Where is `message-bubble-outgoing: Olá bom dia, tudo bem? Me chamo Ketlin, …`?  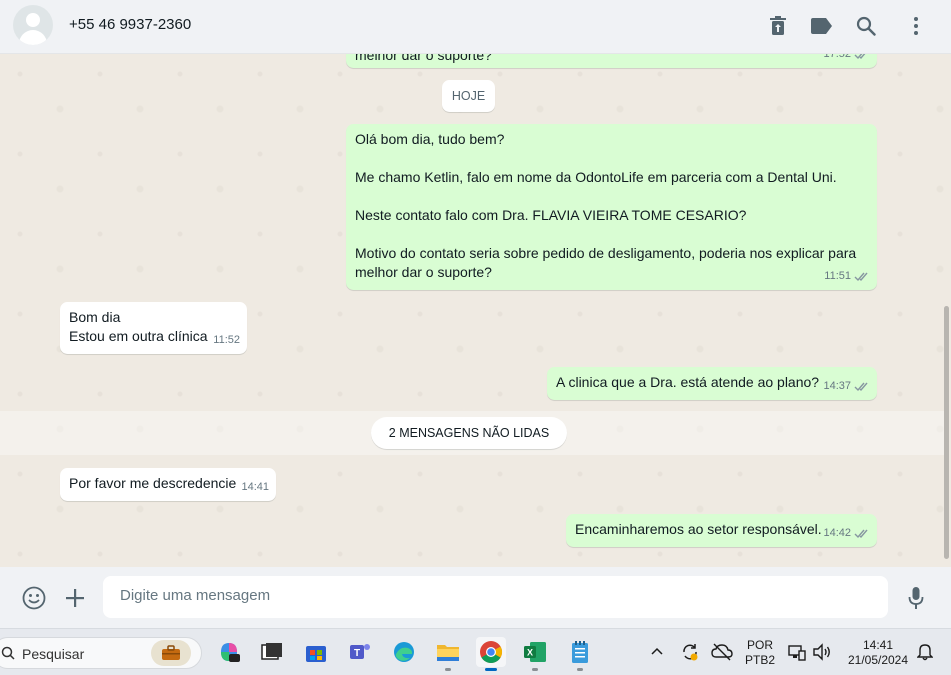
message-bubble-outgoing: Olá bom dia, tudo bem? Me chamo Ketlin, … is located at coordinates (611, 207).